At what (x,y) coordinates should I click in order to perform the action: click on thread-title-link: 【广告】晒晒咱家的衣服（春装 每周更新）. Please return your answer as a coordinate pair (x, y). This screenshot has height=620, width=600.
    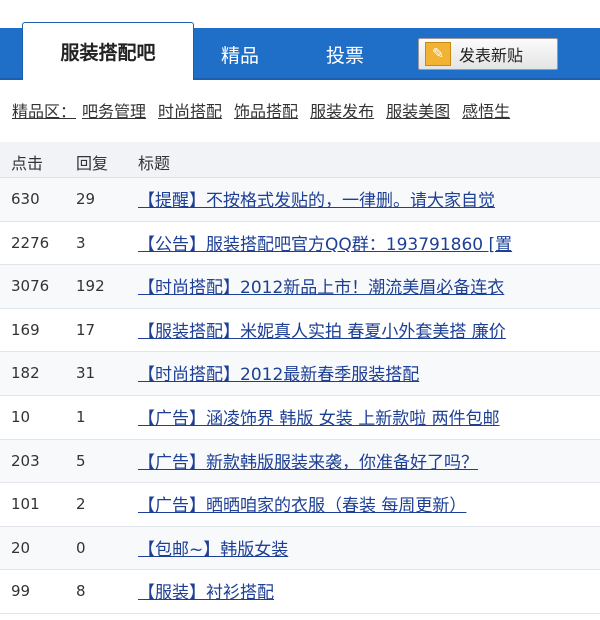
    Looking at the image, I should click on (369, 503).